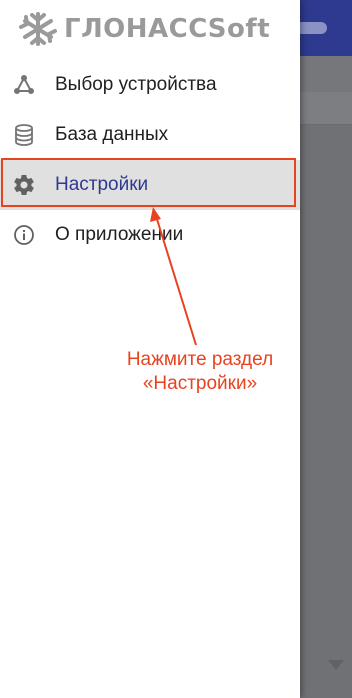  Describe the element at coordinates (336, 665) in the screenshot. I see `dropdown-arrow-icon` at that location.